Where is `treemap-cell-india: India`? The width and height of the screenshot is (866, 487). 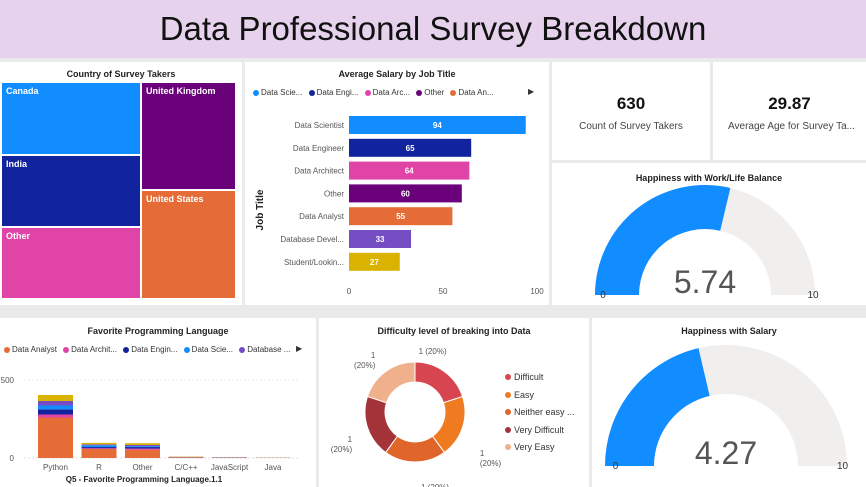
treemap-cell-india: India is located at coordinates (71, 191).